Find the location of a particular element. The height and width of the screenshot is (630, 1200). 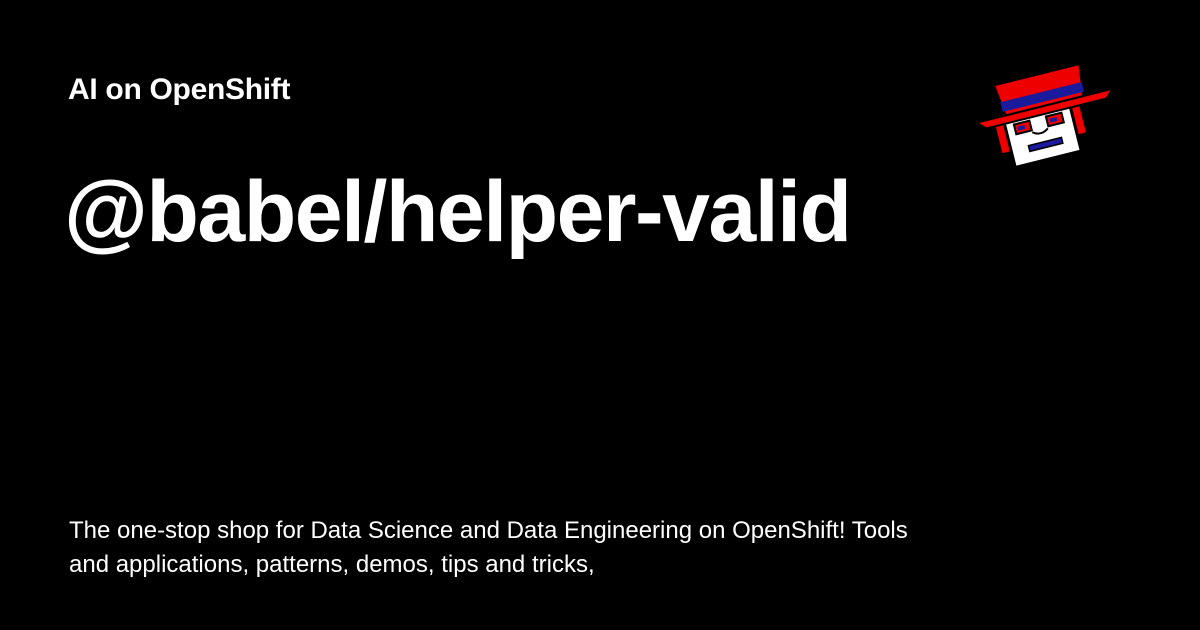

site-name: AI on OpenShift is located at coordinates (179, 89).